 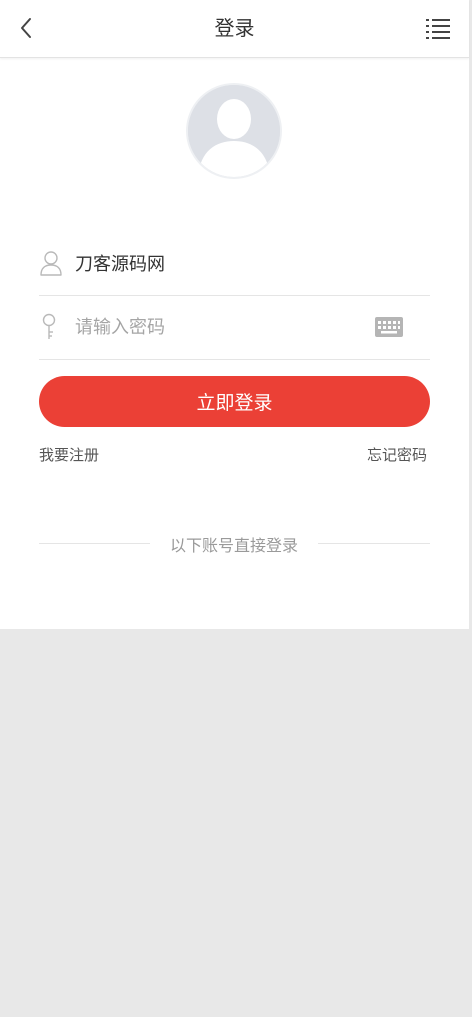 What do you see at coordinates (225, 263) in the screenshot?
I see `username-input` at bounding box center [225, 263].